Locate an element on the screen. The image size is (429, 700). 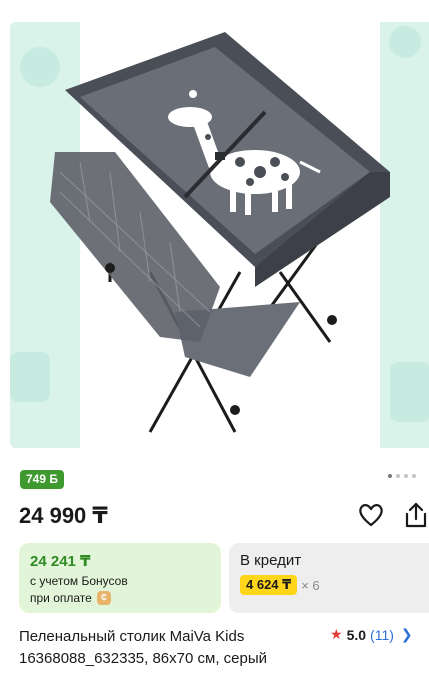
bonus-price-caption: с учетом Бонусов is located at coordinates (79, 581).